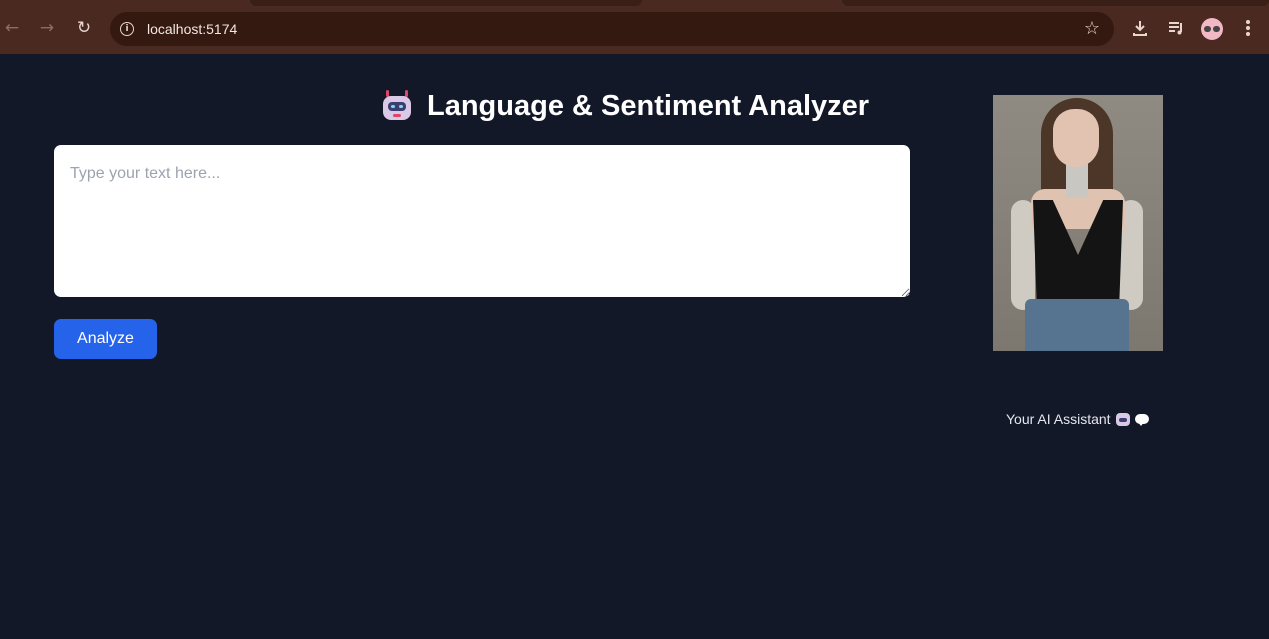  What do you see at coordinates (84, 28) in the screenshot?
I see `reload-icon: ↻` at bounding box center [84, 28].